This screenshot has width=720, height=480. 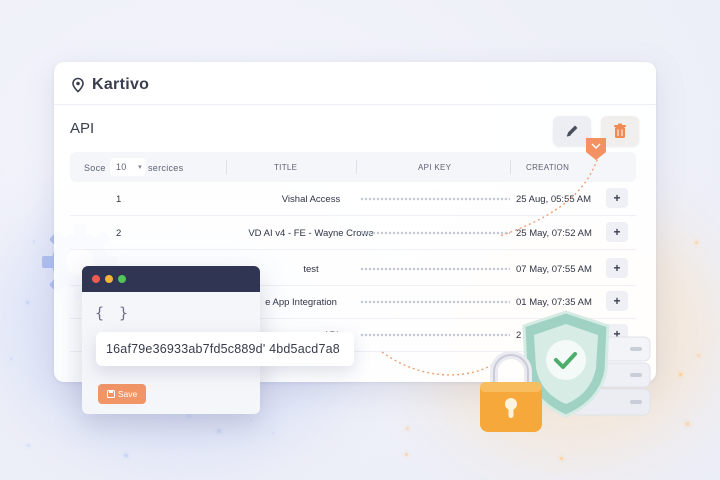 What do you see at coordinates (554, 302) in the screenshot?
I see `row-creation-date: 01 May, 07:35 AM` at bounding box center [554, 302].